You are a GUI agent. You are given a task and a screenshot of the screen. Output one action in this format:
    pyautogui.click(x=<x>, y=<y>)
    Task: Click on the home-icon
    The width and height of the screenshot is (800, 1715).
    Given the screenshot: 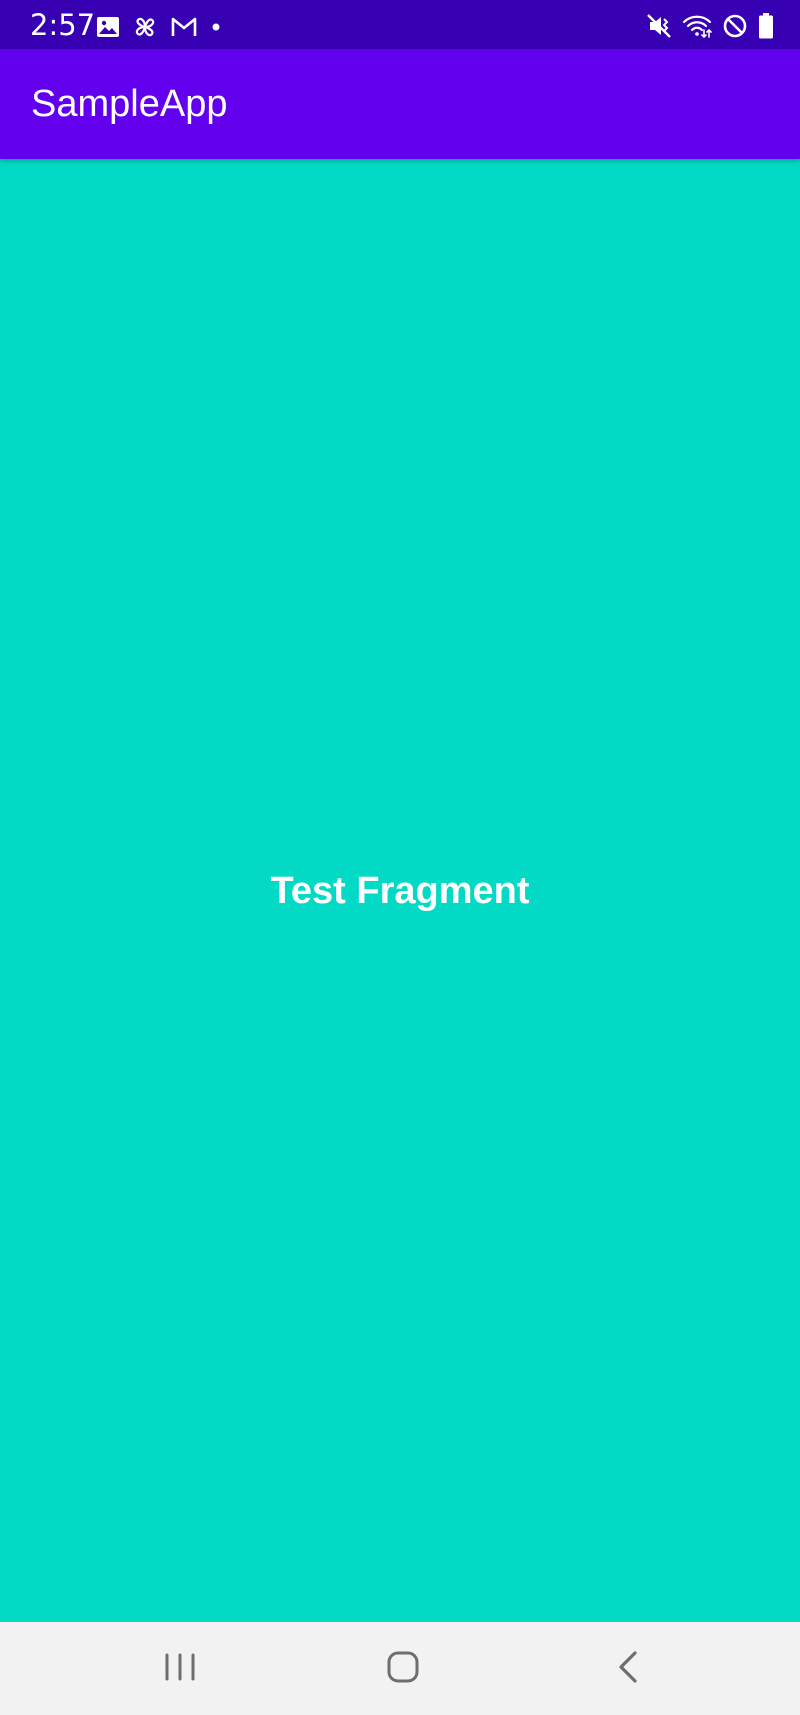 What is the action you would take?
    pyautogui.click(x=403, y=1669)
    